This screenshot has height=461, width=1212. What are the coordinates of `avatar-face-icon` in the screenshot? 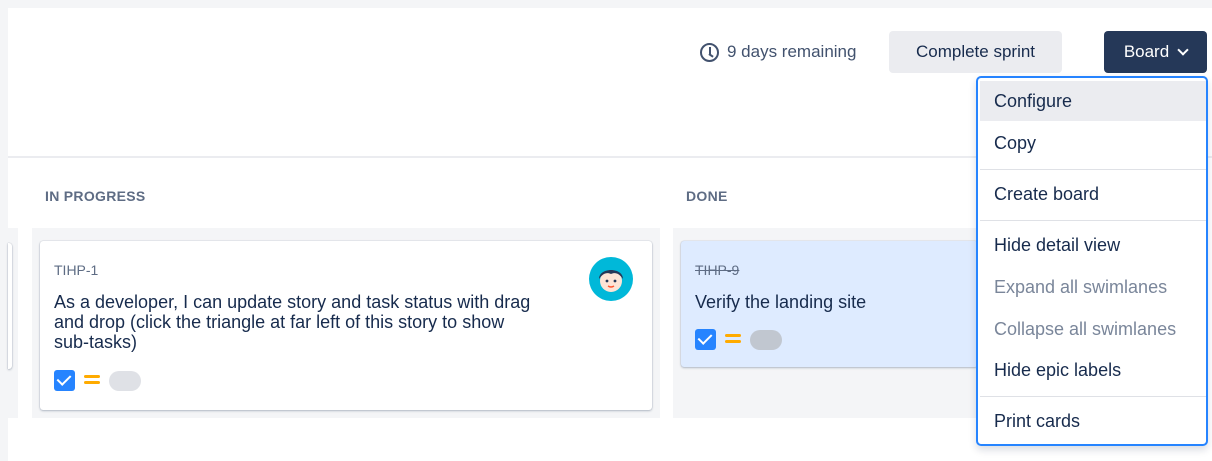 It's located at (611, 281).